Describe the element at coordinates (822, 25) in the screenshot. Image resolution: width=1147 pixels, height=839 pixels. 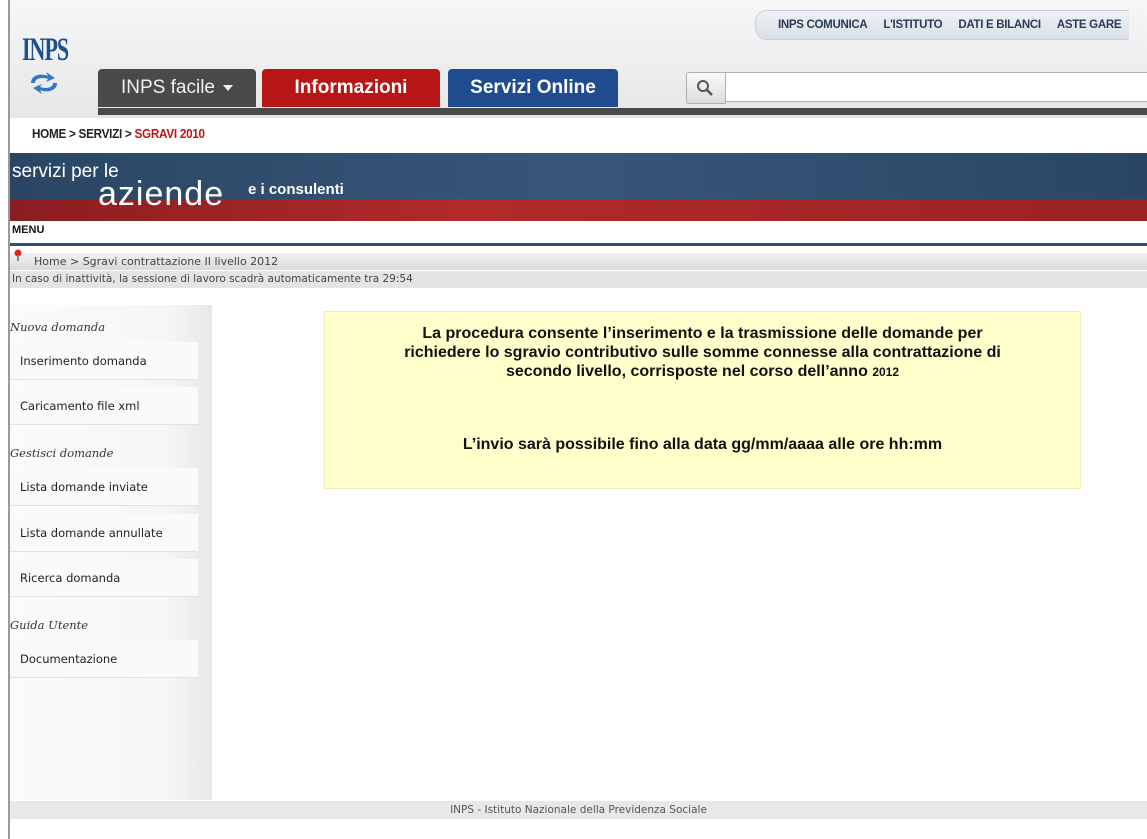
I see `top-link-inps-comunica: INPS COMUNICA` at that location.